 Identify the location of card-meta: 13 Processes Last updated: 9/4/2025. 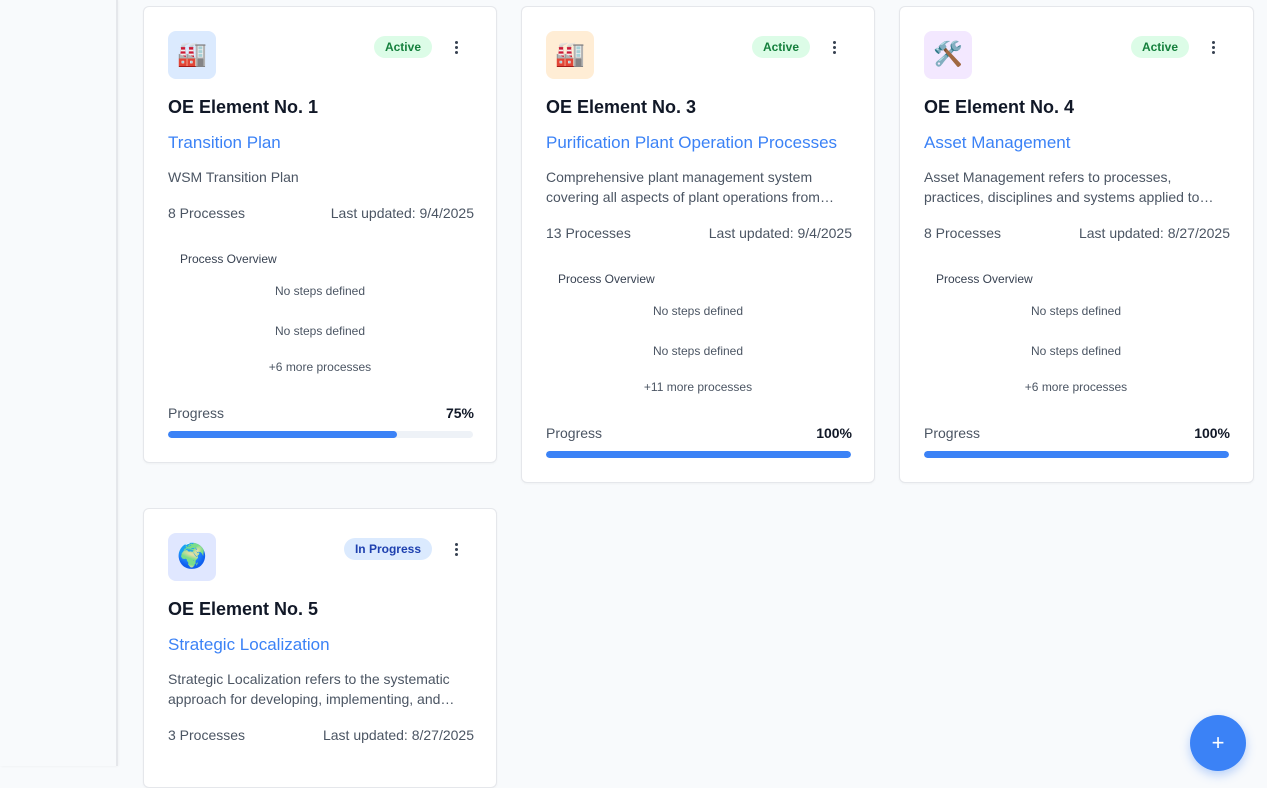
(699, 233).